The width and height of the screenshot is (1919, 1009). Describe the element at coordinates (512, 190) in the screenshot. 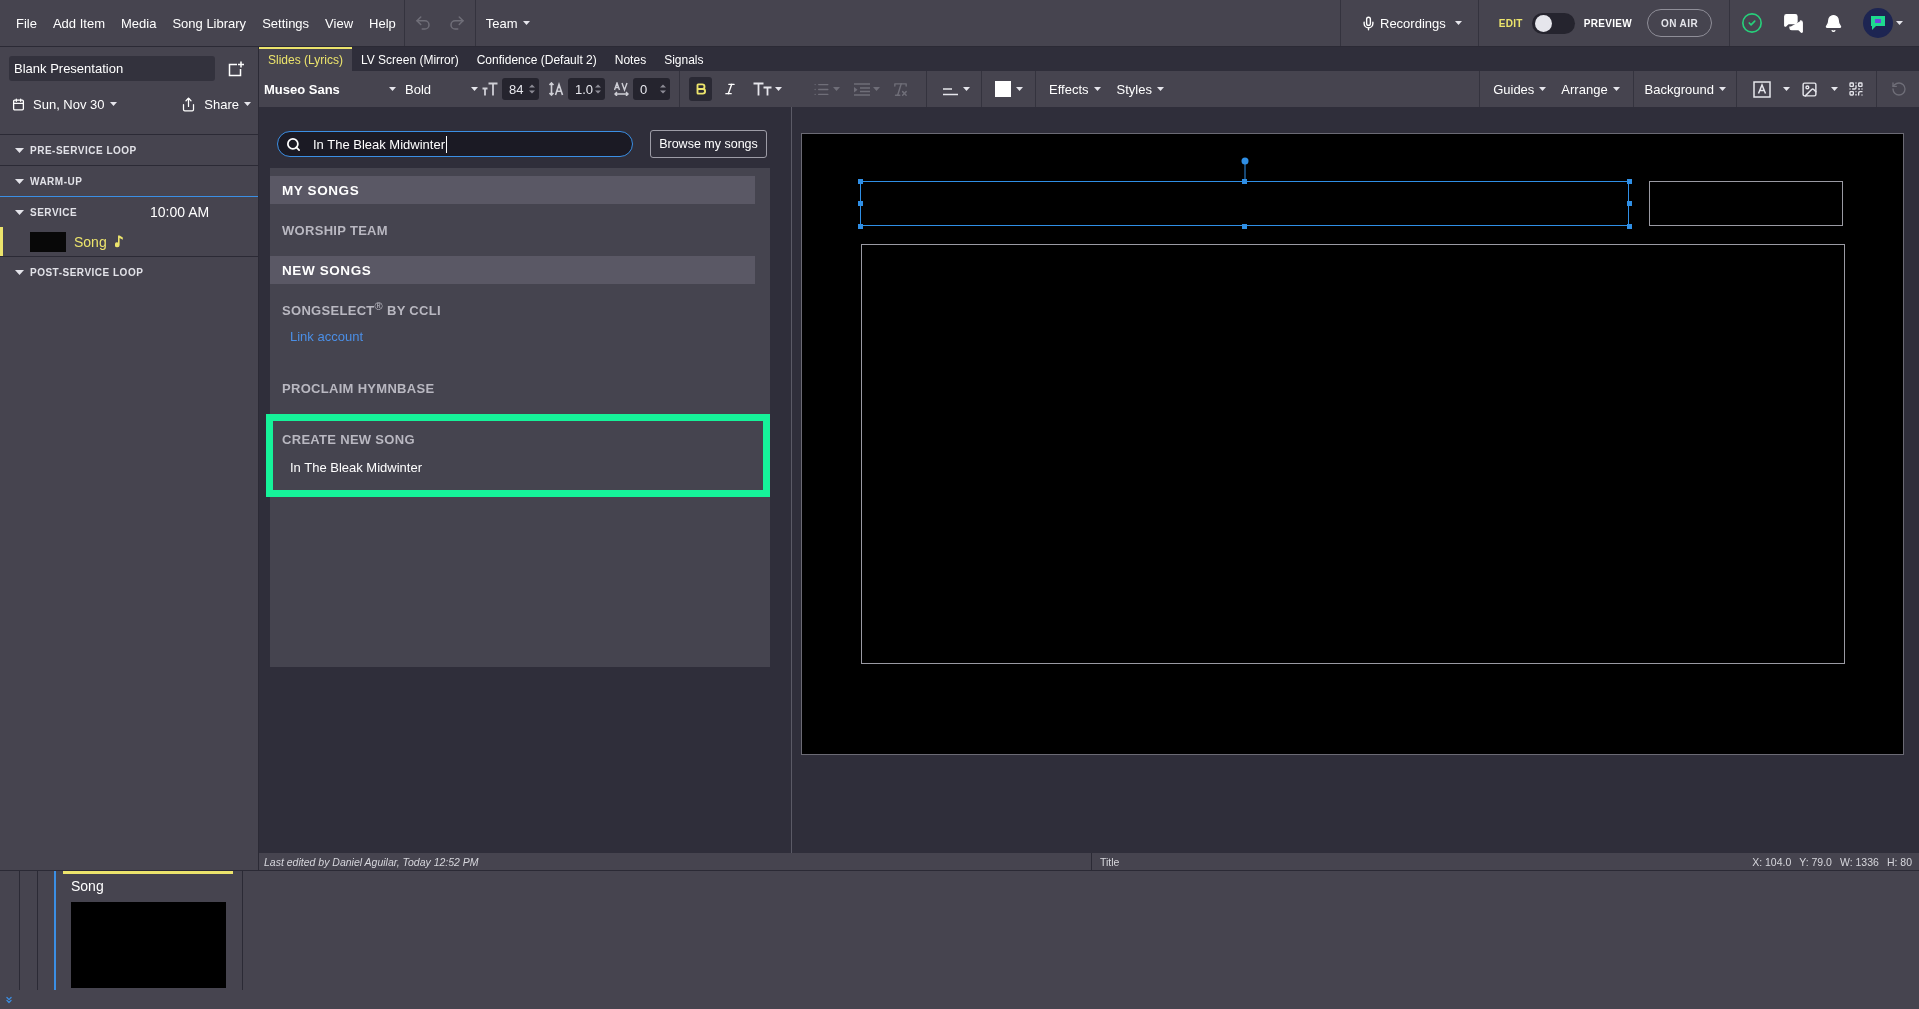

I see `library-header: MY SONGS` at that location.